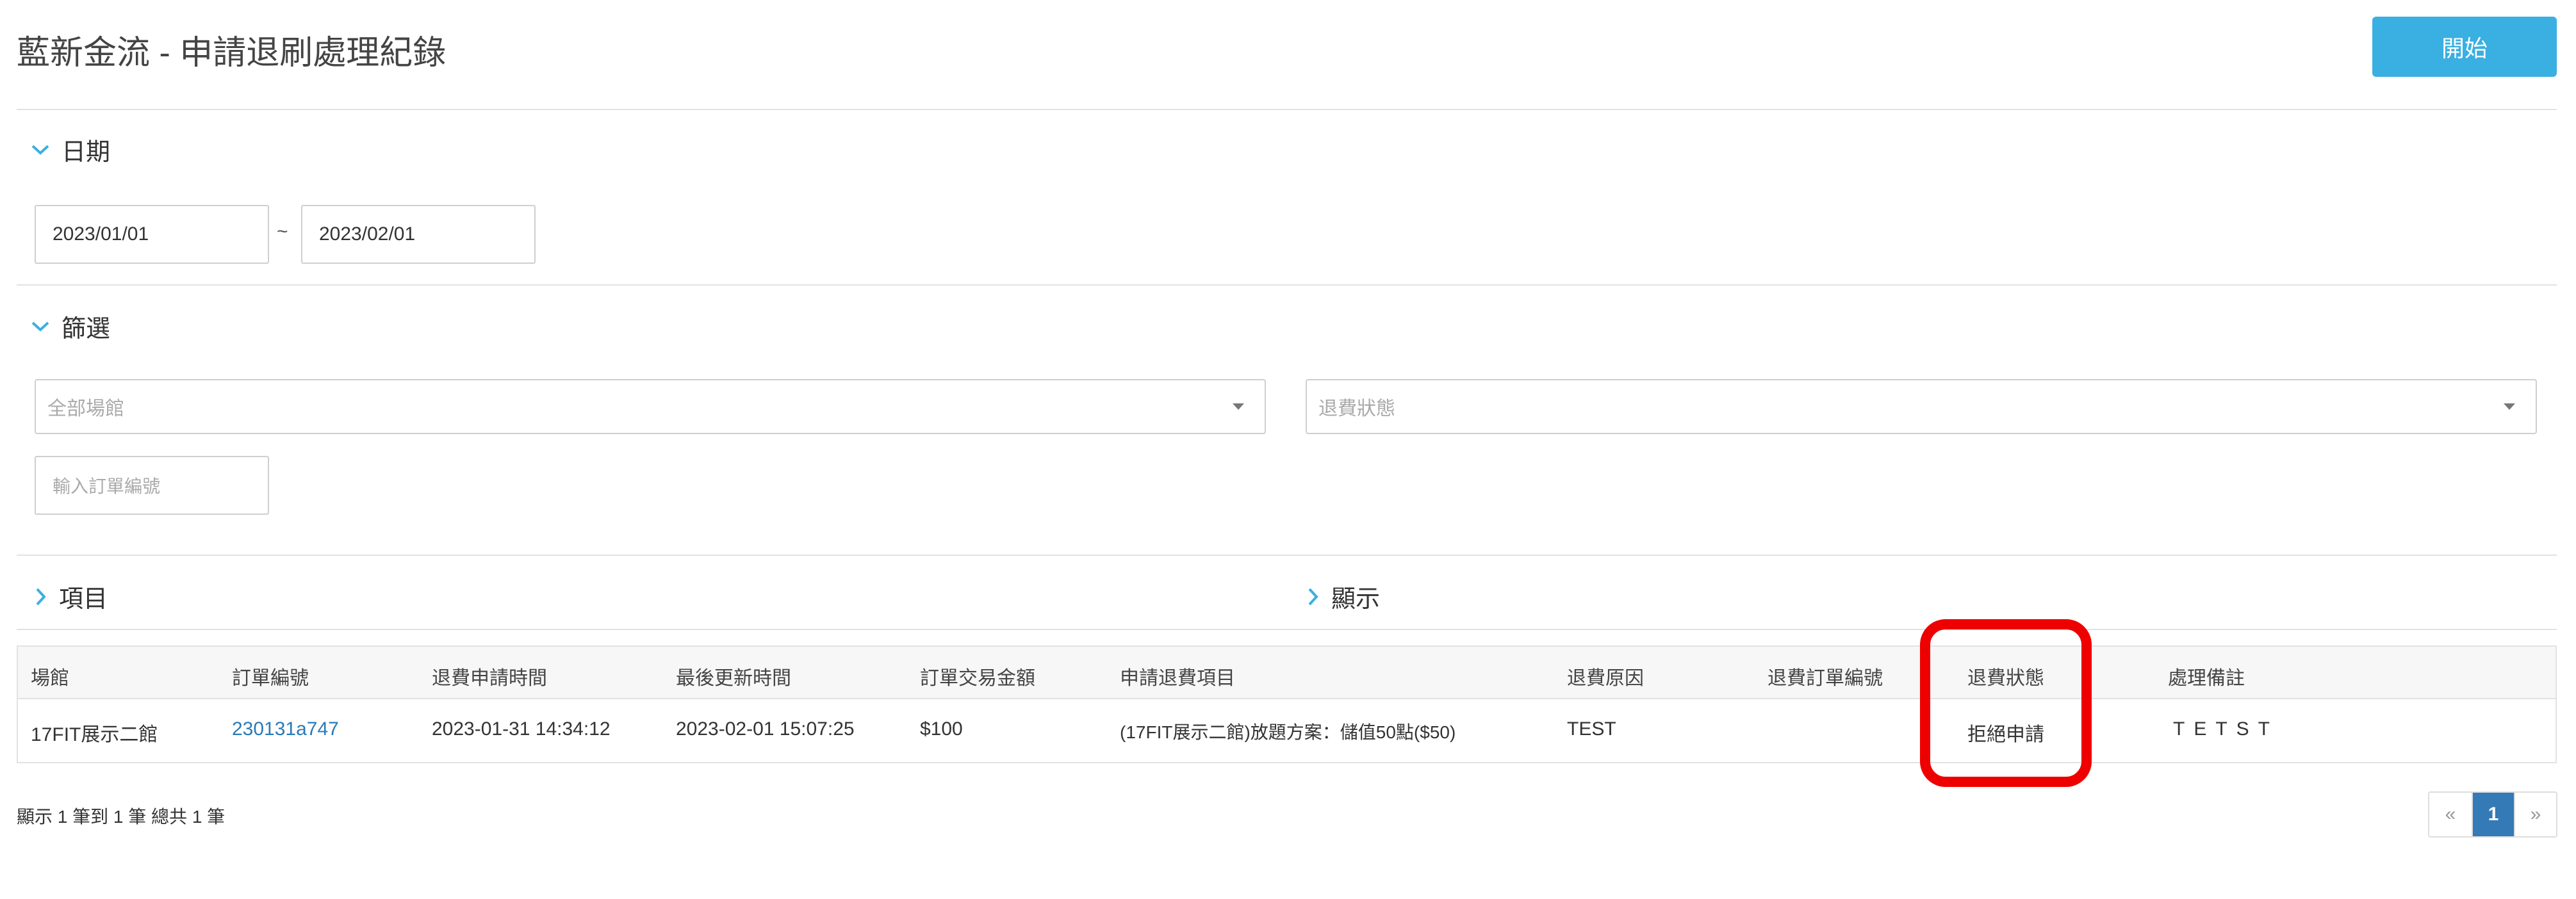  I want to click on column-header-apply-time: 退費申請時間, so click(490, 676).